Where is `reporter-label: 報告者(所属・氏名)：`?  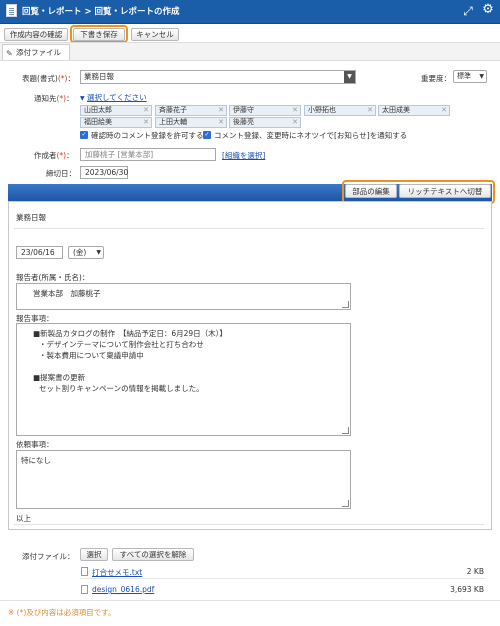
reporter-label: 報告者(所属・氏名)： is located at coordinates (53, 277).